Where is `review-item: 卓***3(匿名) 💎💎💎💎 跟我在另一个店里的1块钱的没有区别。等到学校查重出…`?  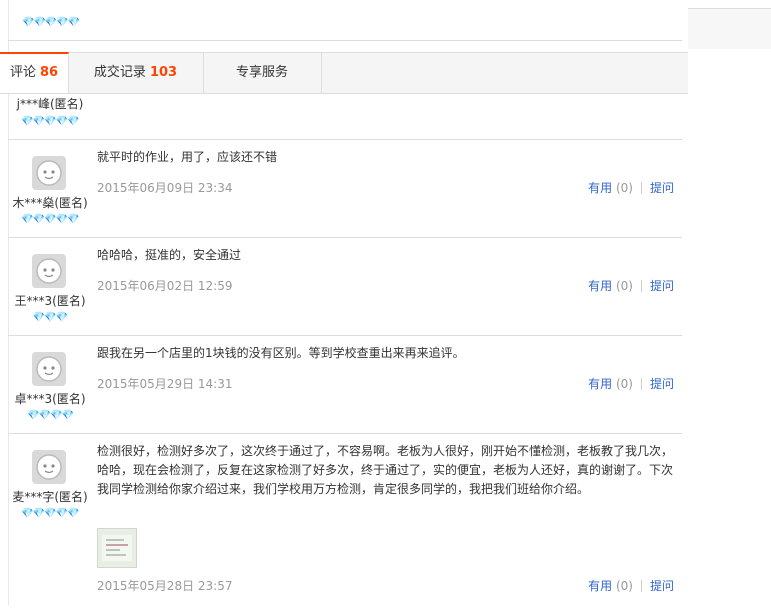 review-item: 卓***3(匿名) 💎💎💎💎 跟我在另一个店里的1块钱的没有区别。等到学校查重出… is located at coordinates (345, 385).